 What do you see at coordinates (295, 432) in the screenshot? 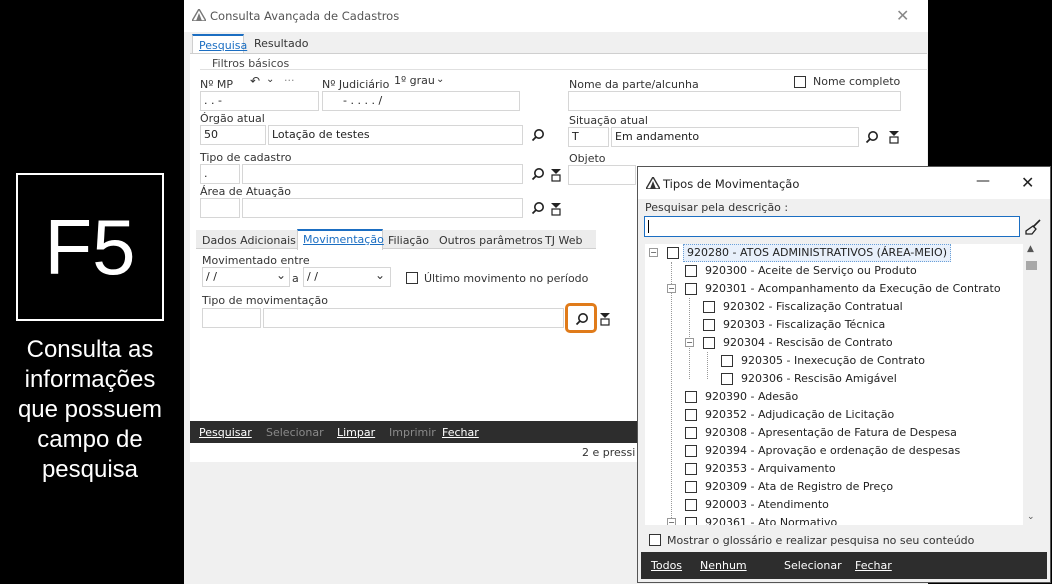
I see `selecionar-button: Selecionar` at bounding box center [295, 432].